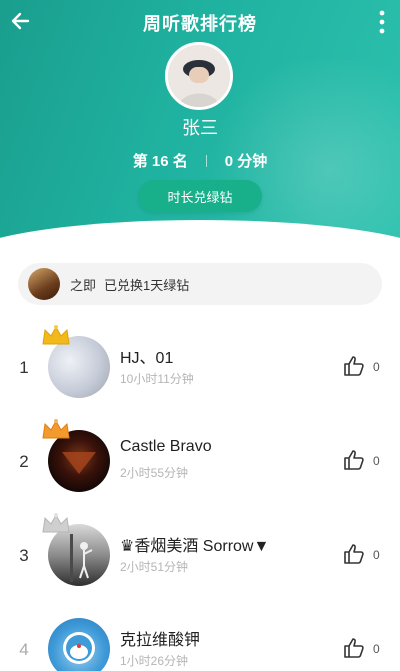 This screenshot has height=671, width=400. What do you see at coordinates (147, 358) in the screenshot?
I see `user-name: HJ、01` at bounding box center [147, 358].